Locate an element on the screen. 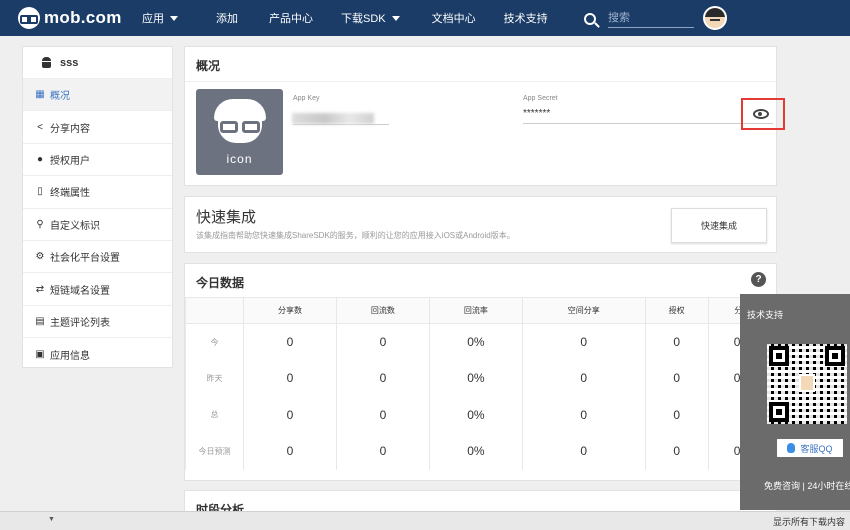  table-row: 今日预测 0 0 0% 0 0 0% is located at coordinates (481, 451).